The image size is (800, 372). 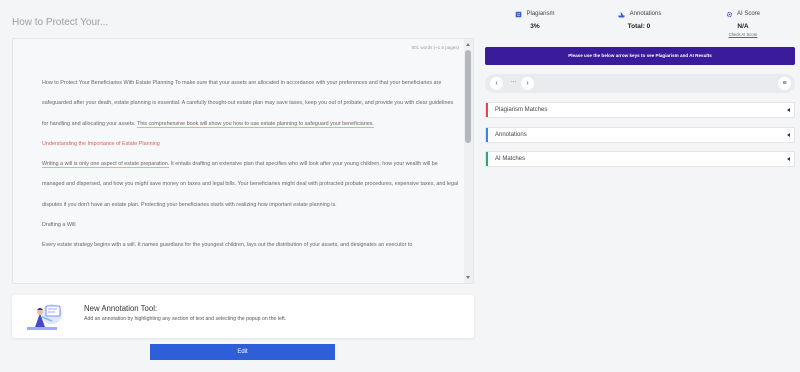 I want to click on section-annotations: Annotations, so click(x=640, y=135).